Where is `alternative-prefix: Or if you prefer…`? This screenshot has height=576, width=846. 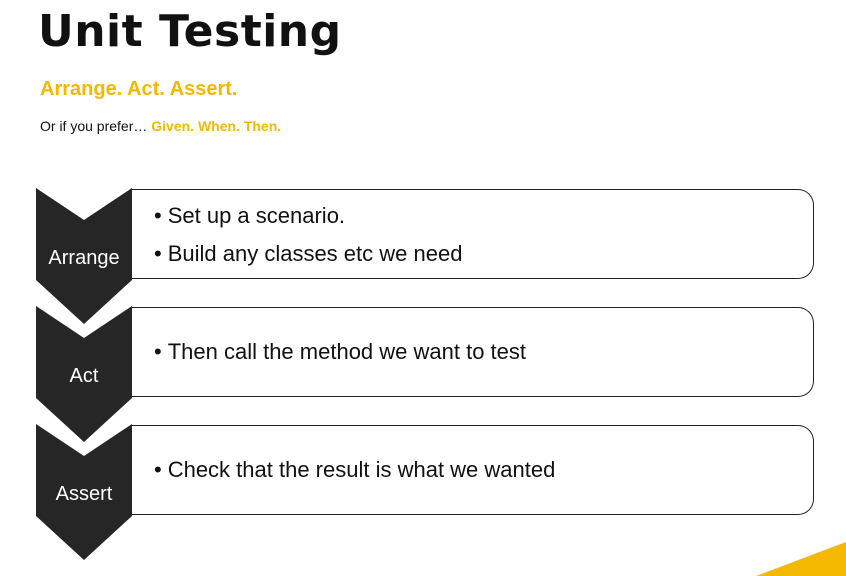 alternative-prefix: Or if you prefer… is located at coordinates (96, 126).